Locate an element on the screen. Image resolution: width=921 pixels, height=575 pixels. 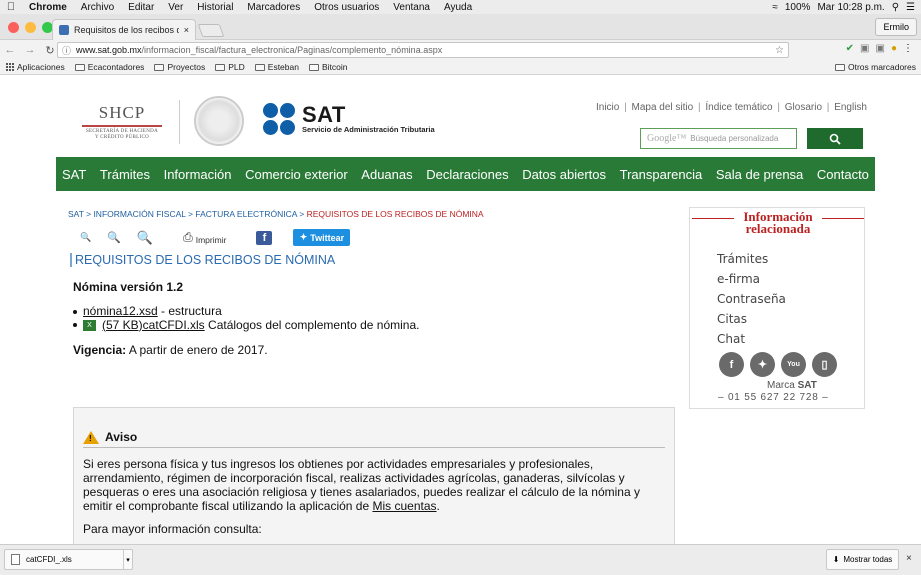
nav-tramites: Trámites is located at coordinates (125, 174).